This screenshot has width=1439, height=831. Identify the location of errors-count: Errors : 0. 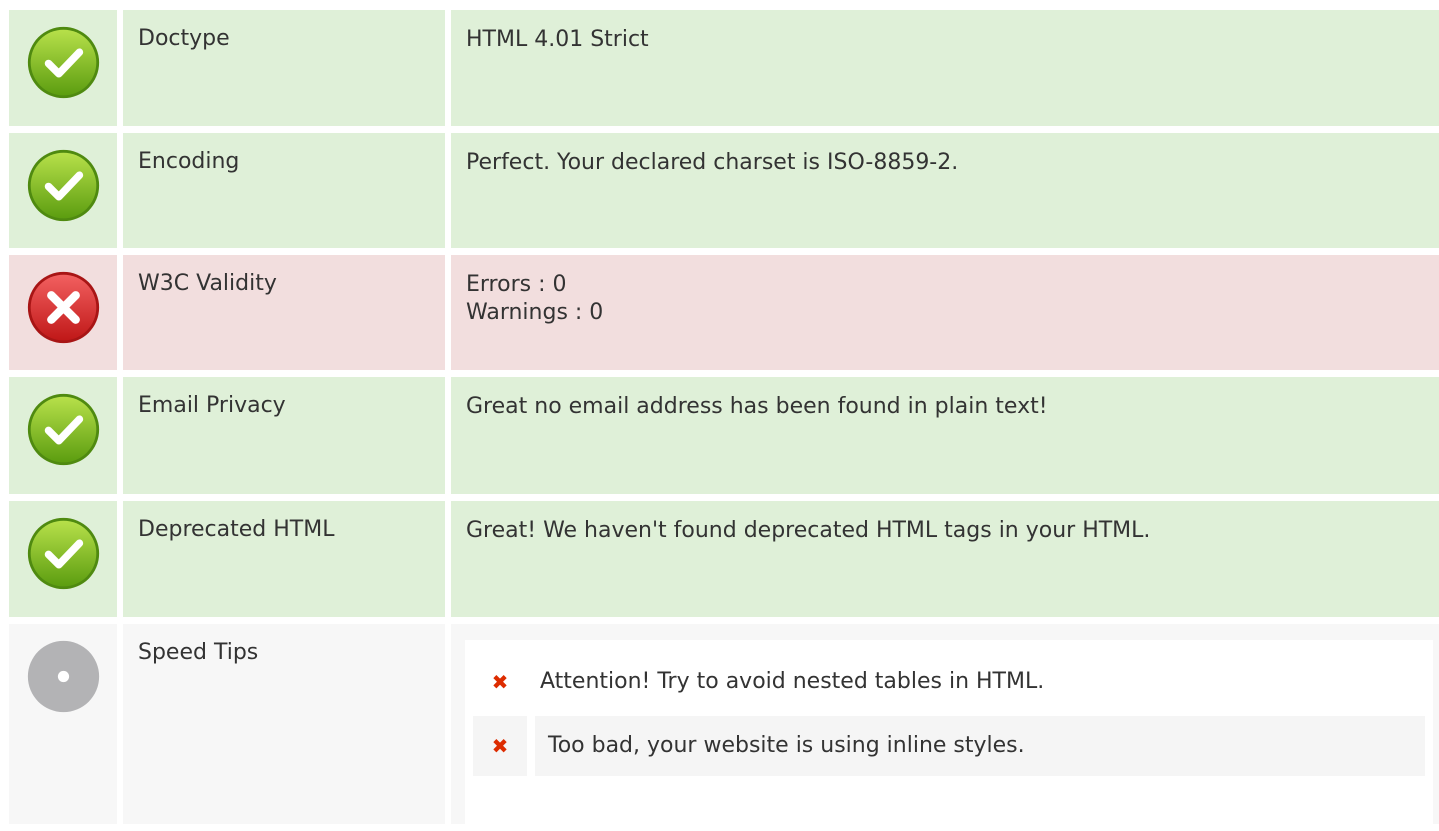
(516, 284).